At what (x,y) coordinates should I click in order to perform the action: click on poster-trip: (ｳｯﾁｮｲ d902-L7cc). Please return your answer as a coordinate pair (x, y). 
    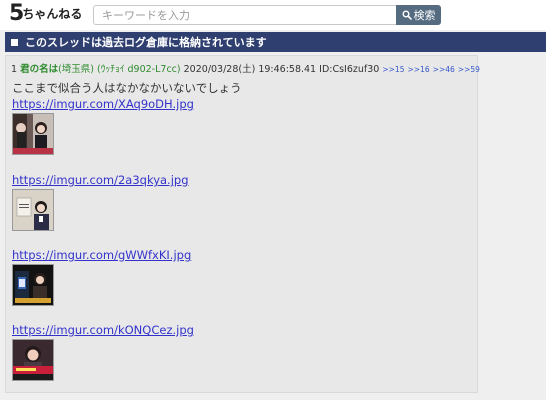
    Looking at the image, I should click on (139, 69).